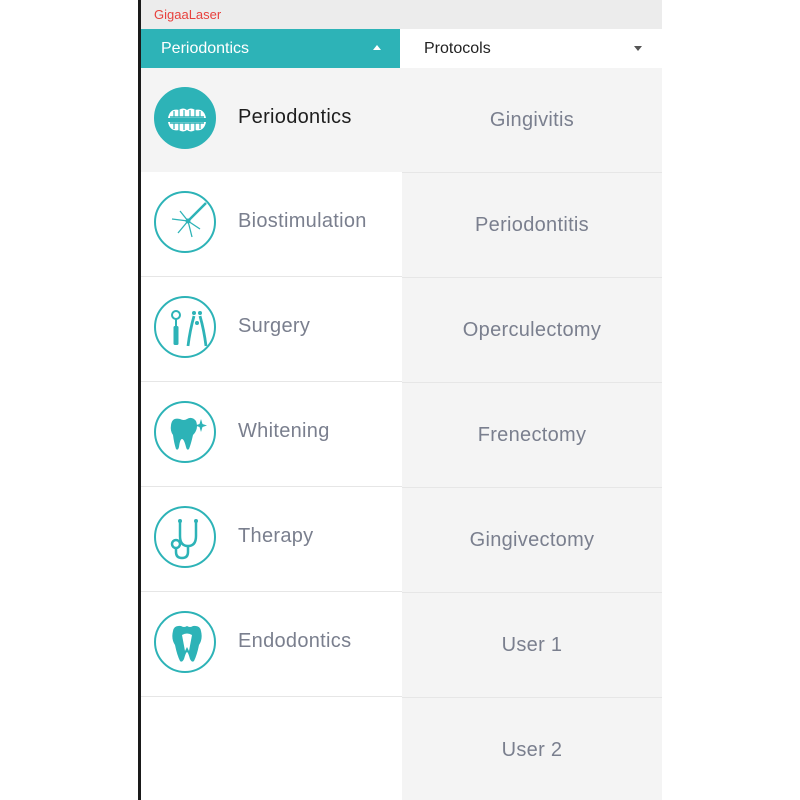 This screenshot has width=800, height=800. I want to click on category-item-therapy: Therapy, so click(271, 539).